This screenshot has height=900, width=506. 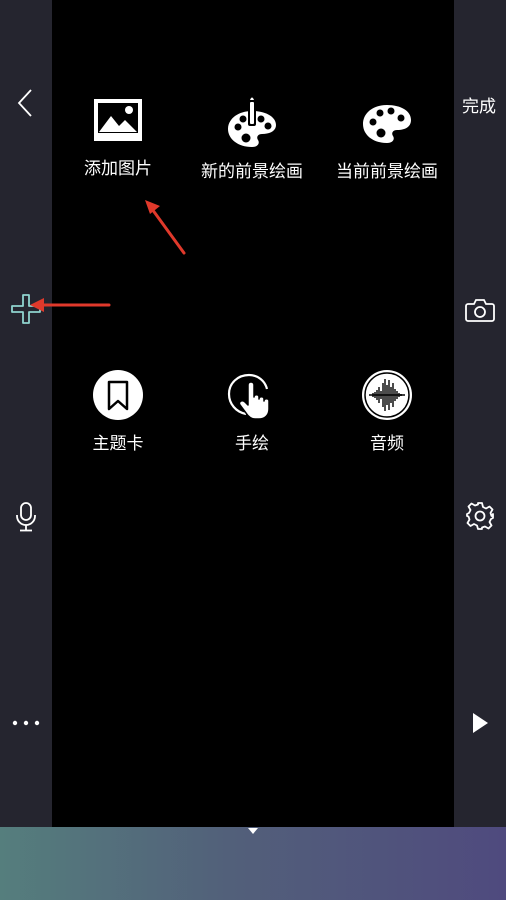 I want to click on add-button, so click(x=26, y=309).